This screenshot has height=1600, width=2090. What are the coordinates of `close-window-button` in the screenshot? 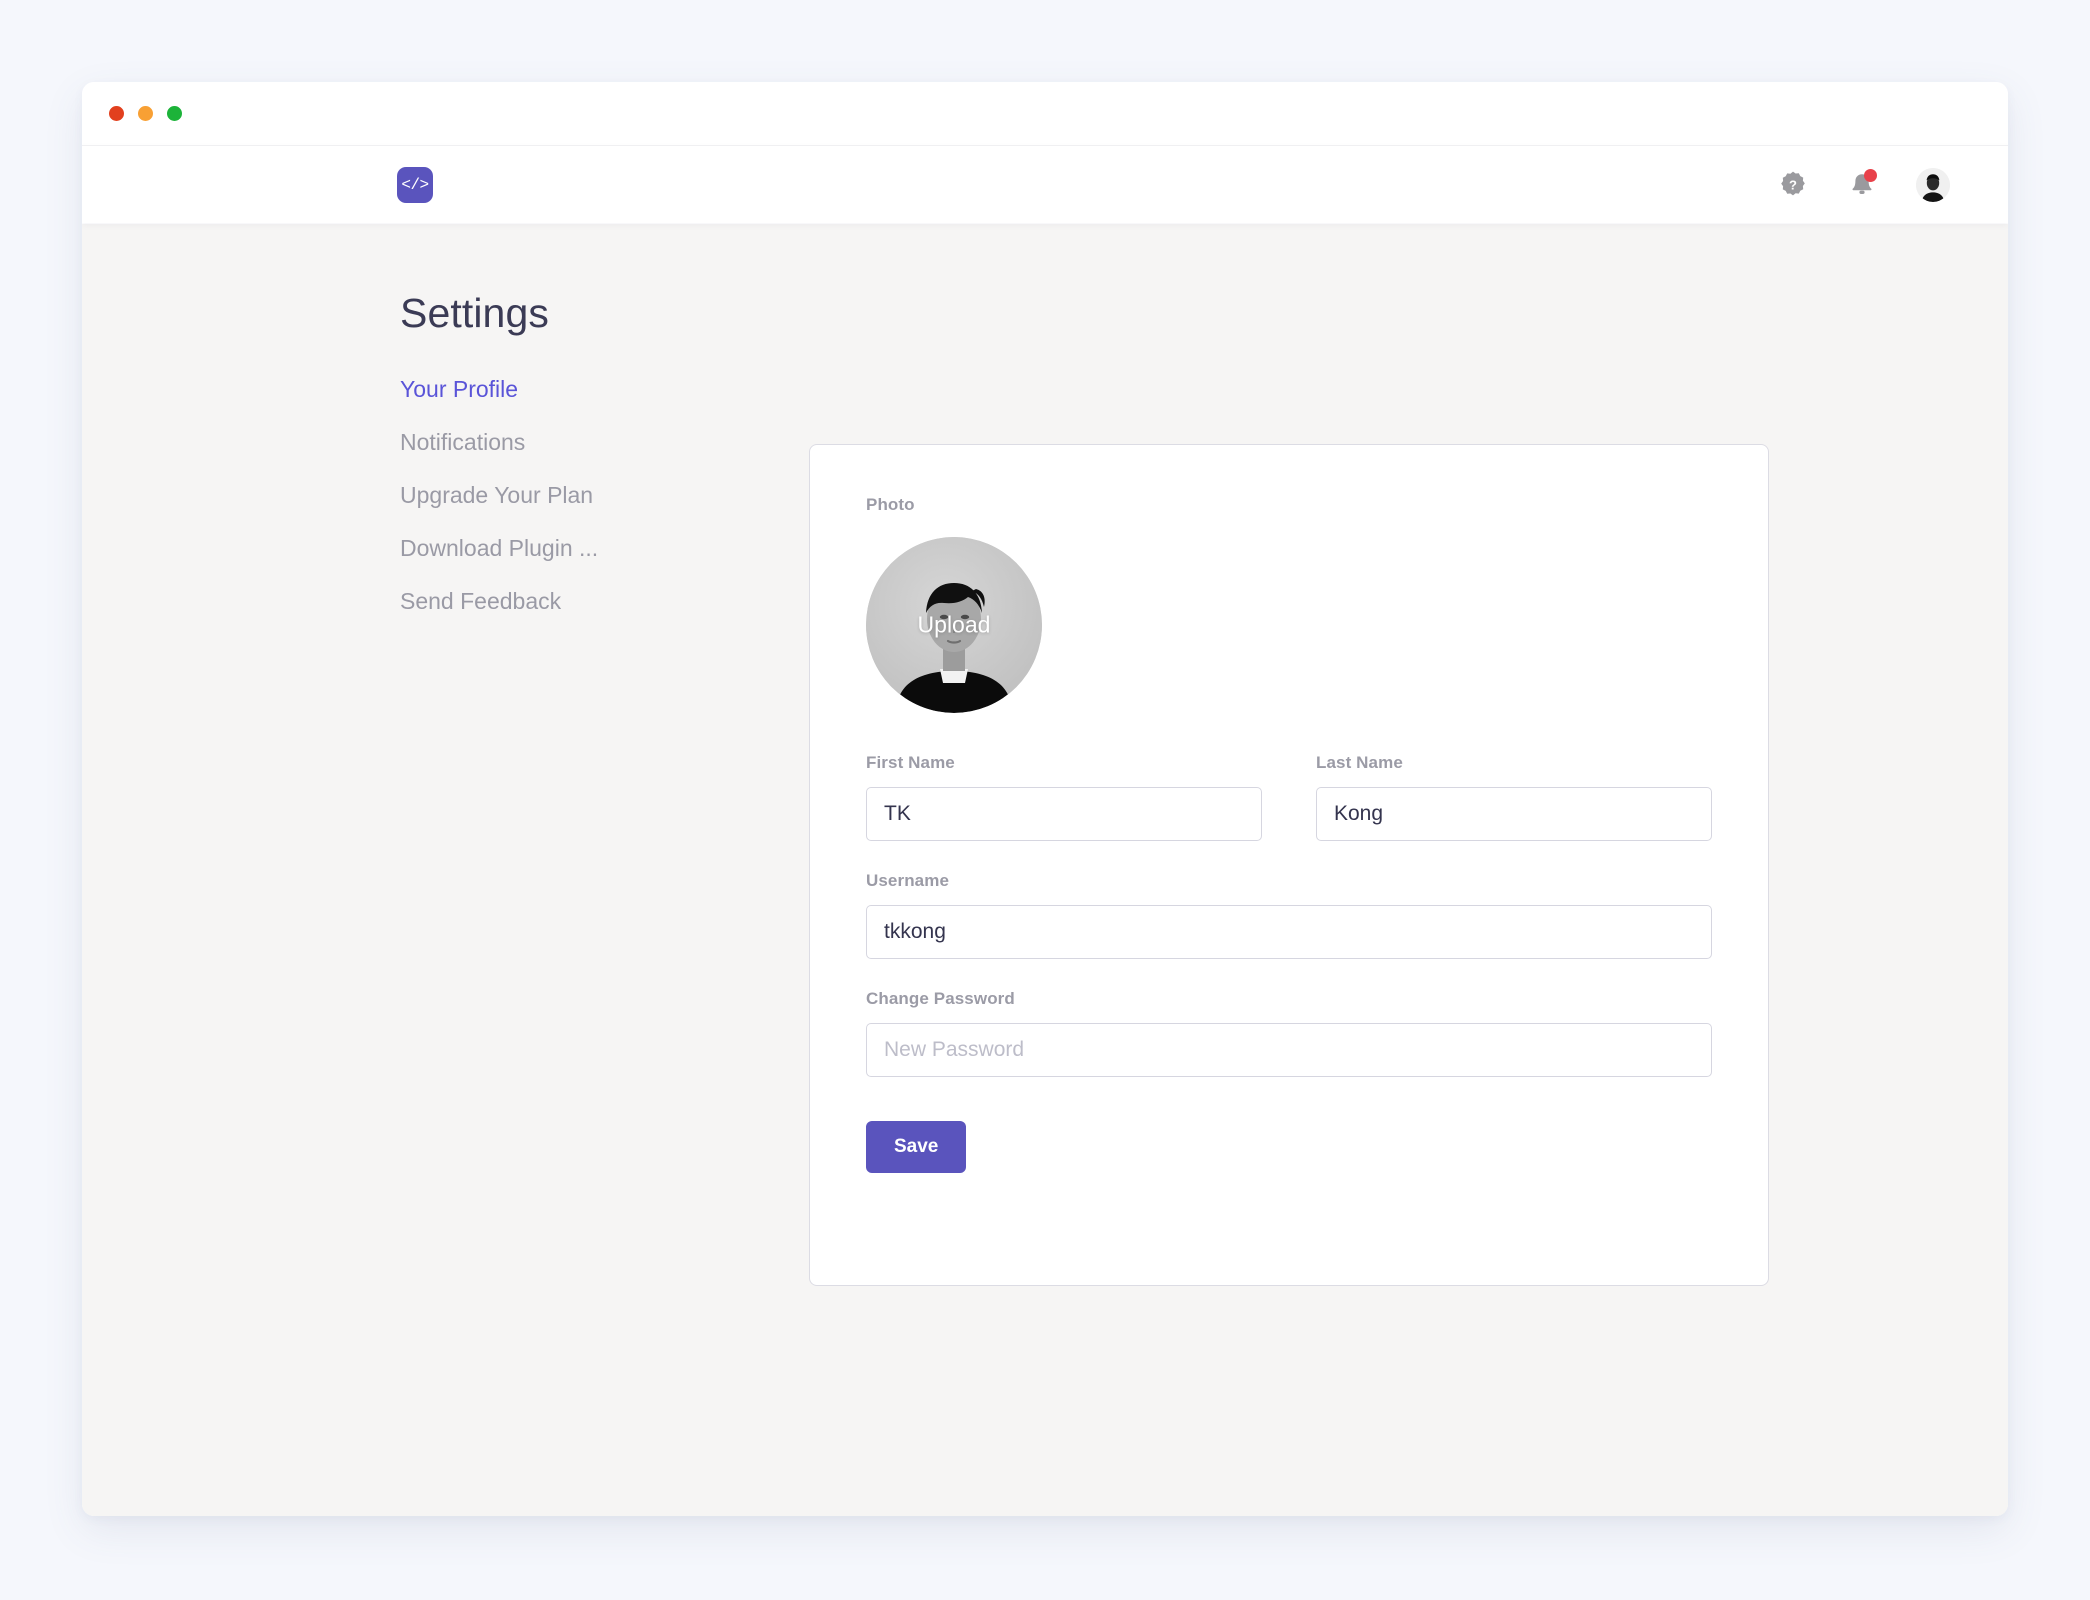 It's located at (116, 113).